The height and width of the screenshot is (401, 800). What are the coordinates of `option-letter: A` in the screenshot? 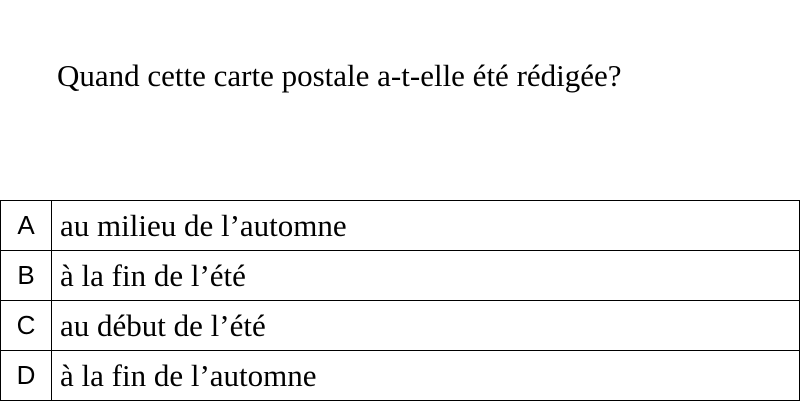 It's located at (26, 225).